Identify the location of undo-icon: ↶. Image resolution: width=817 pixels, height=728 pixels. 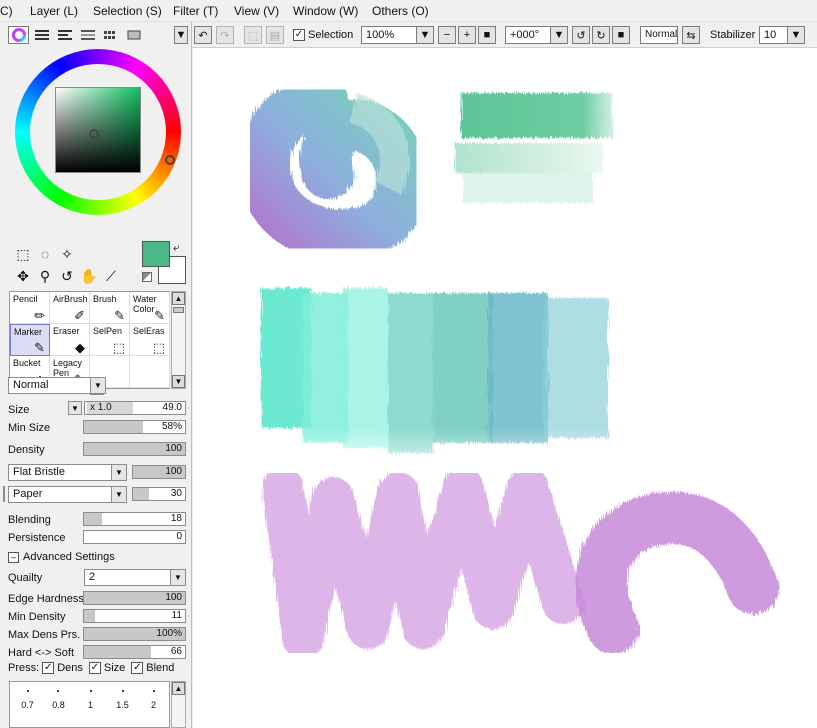
(203, 35).